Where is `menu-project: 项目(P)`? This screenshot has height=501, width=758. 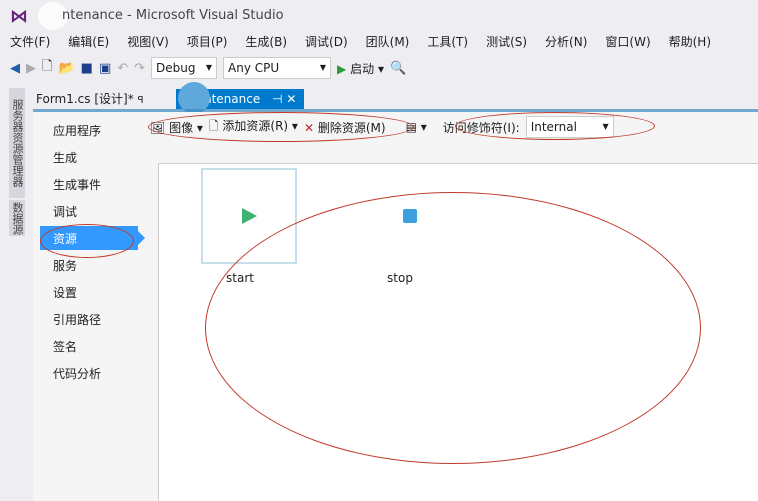 menu-project: 项目(P) is located at coordinates (207, 42).